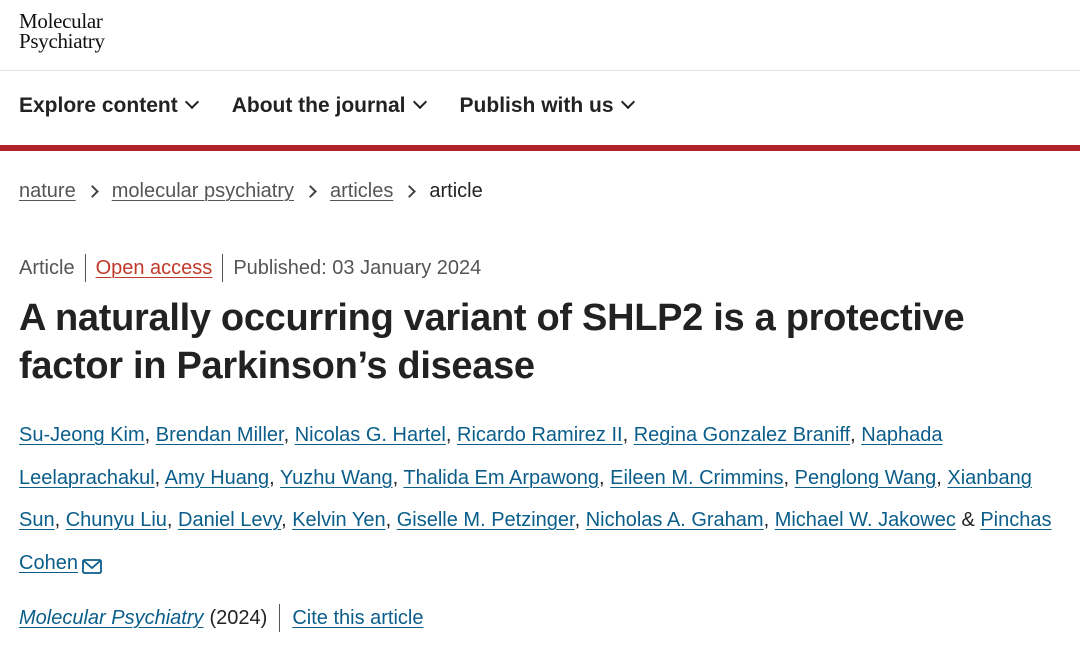  I want to click on author-link: Nicolas G. Hartel, so click(370, 435).